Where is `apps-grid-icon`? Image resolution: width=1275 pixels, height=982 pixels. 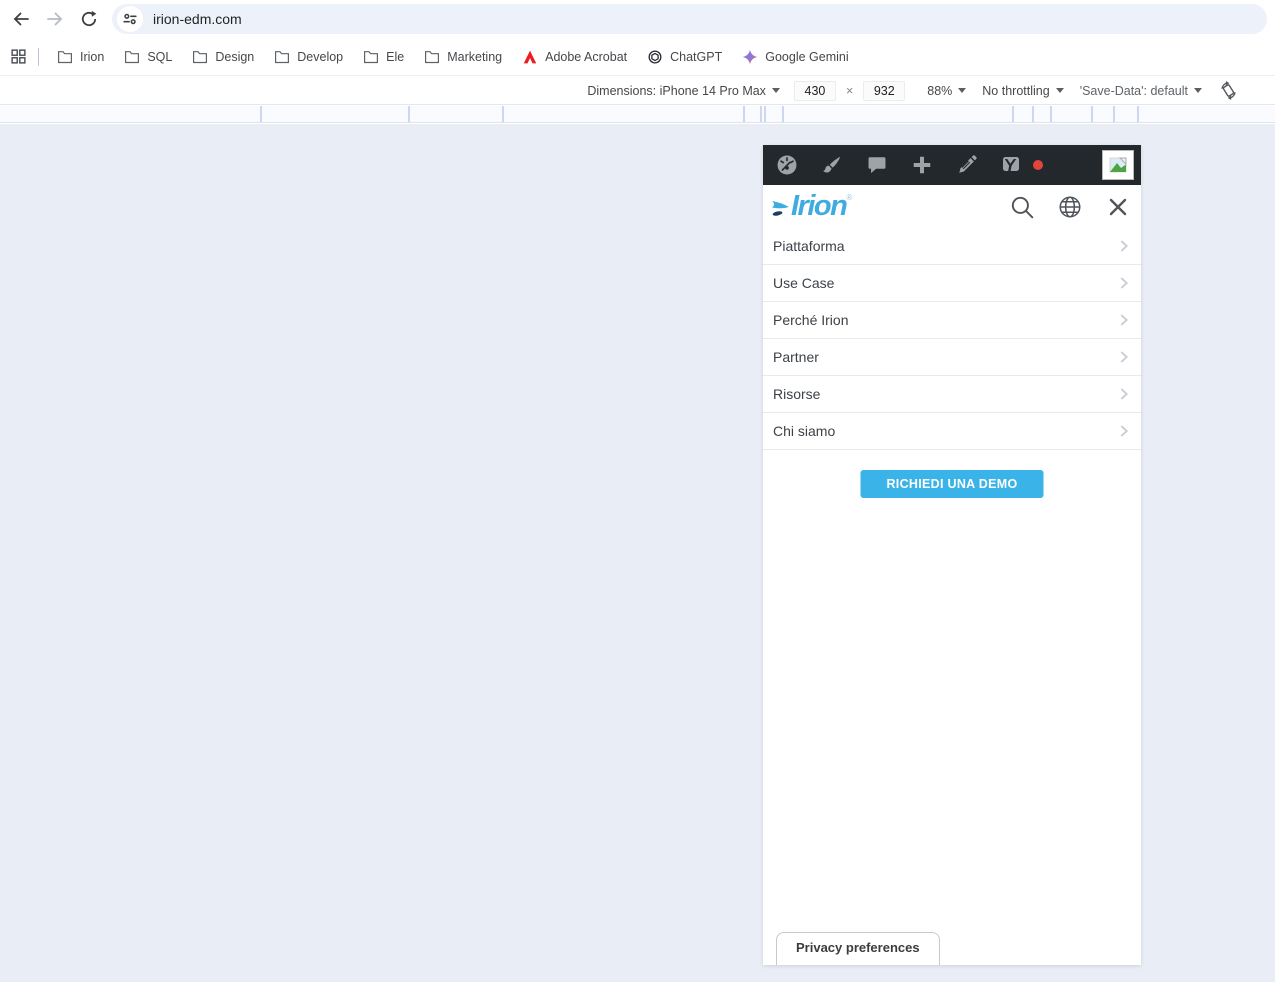
apps-grid-icon is located at coordinates (18, 56).